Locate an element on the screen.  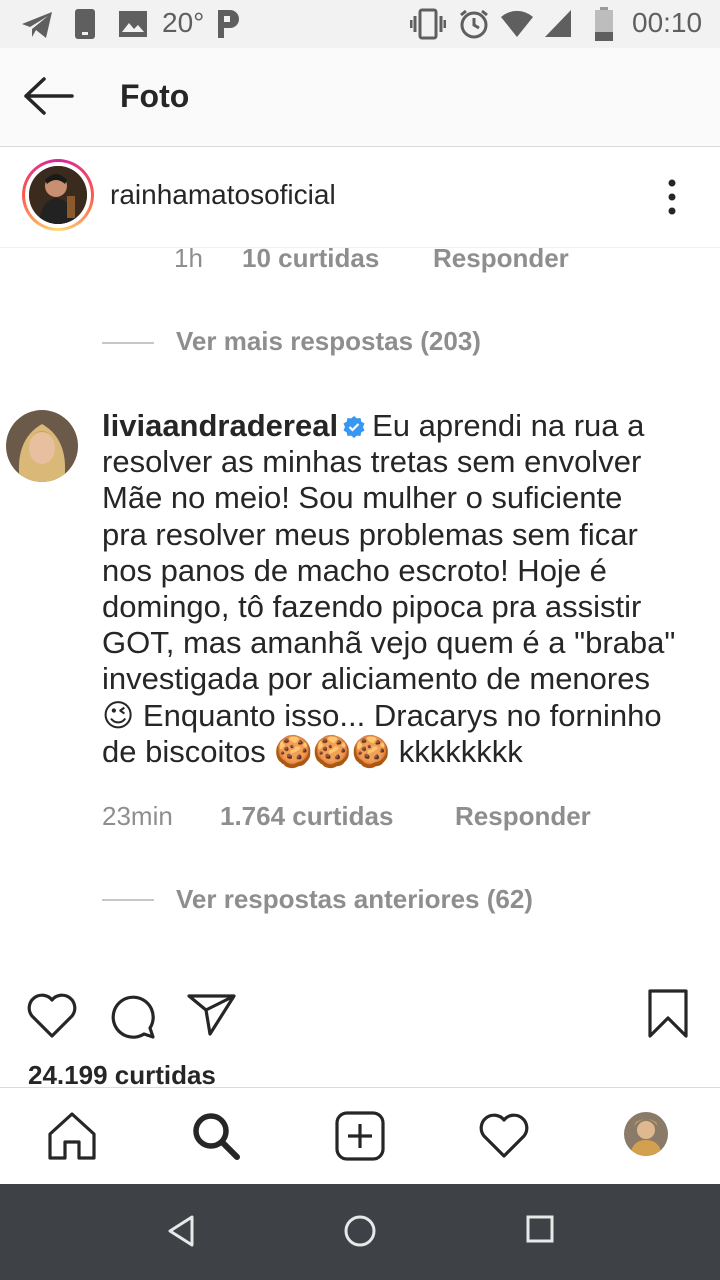
post-username: rainhamatosoficial is located at coordinates (223, 195).